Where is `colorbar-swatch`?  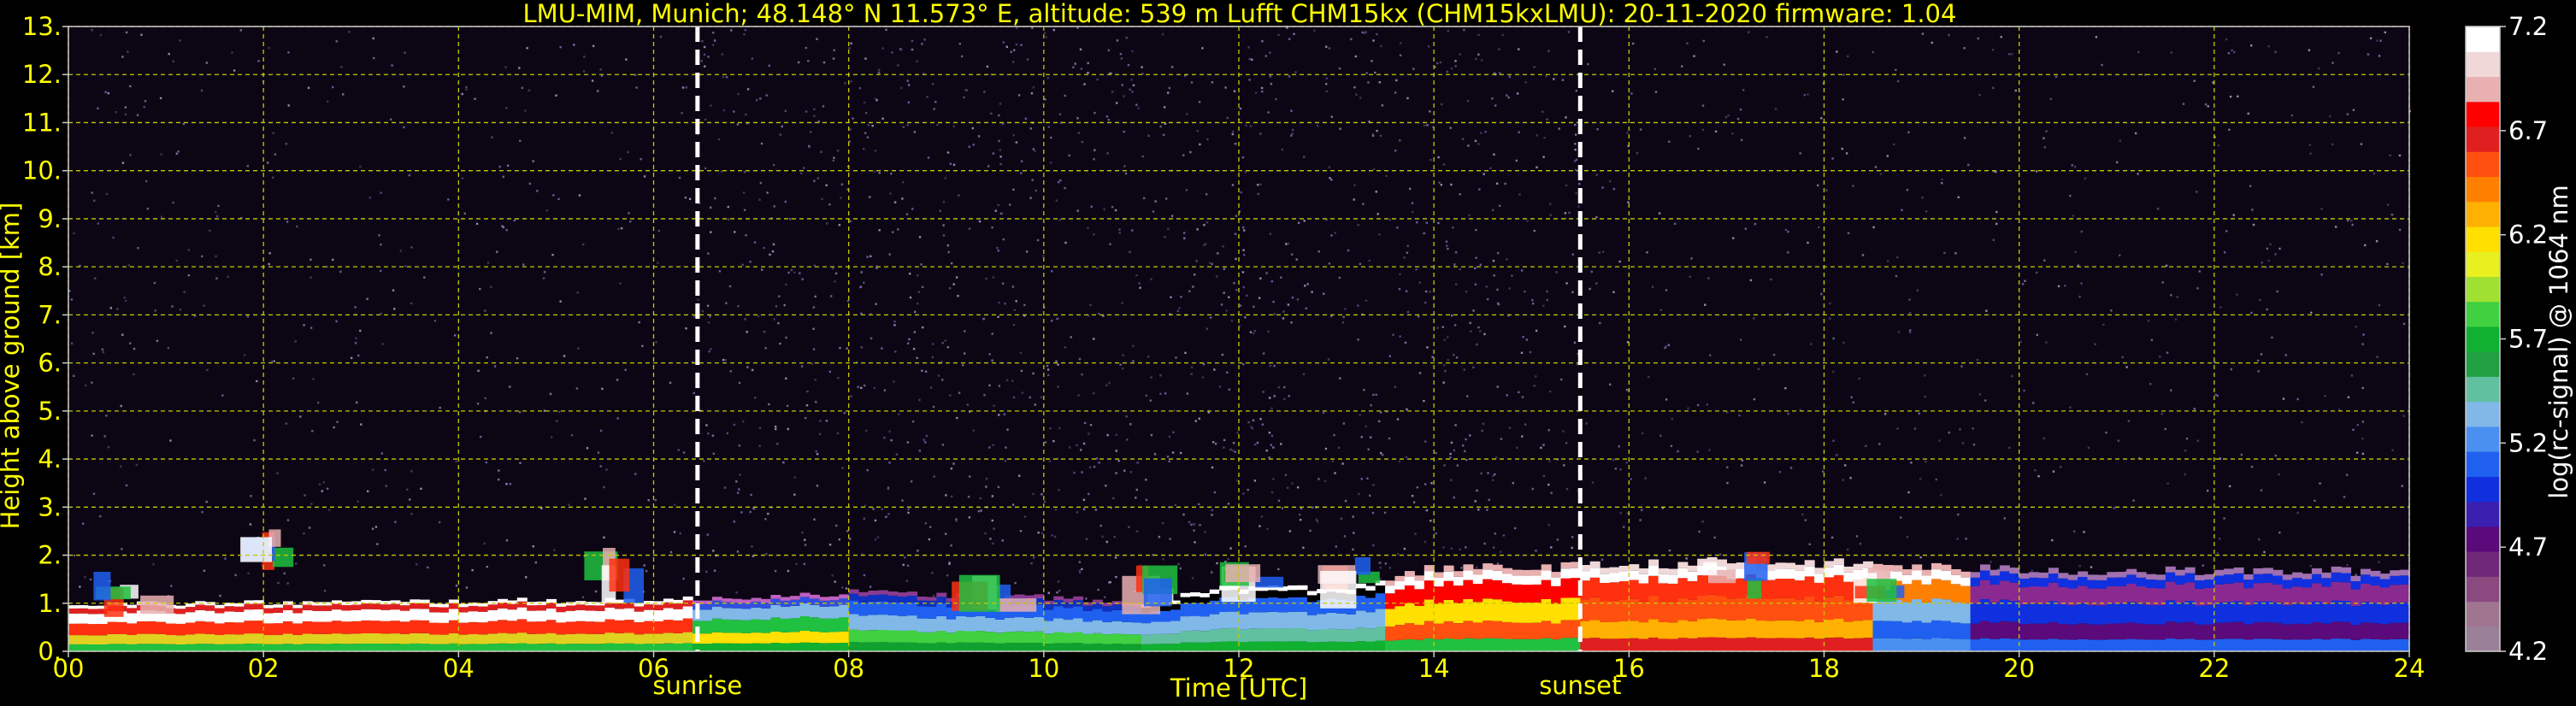 colorbar-swatch is located at coordinates (2483, 89).